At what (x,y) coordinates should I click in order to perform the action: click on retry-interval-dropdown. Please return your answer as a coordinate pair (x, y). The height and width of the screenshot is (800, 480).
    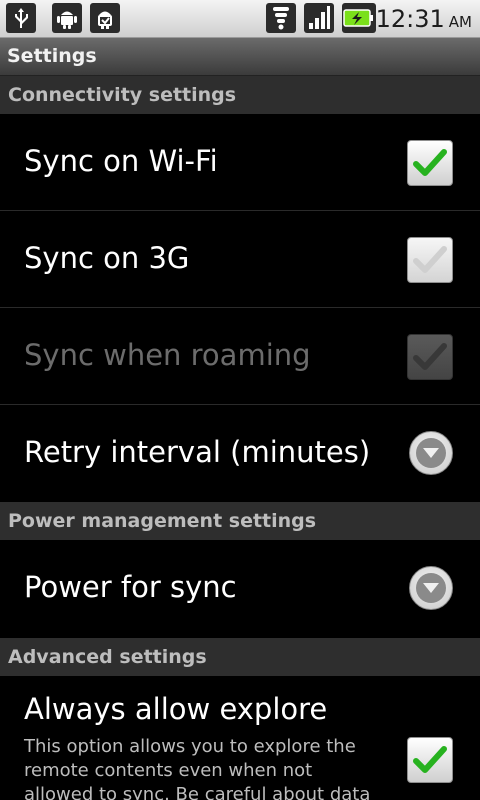
    Looking at the image, I should click on (431, 453).